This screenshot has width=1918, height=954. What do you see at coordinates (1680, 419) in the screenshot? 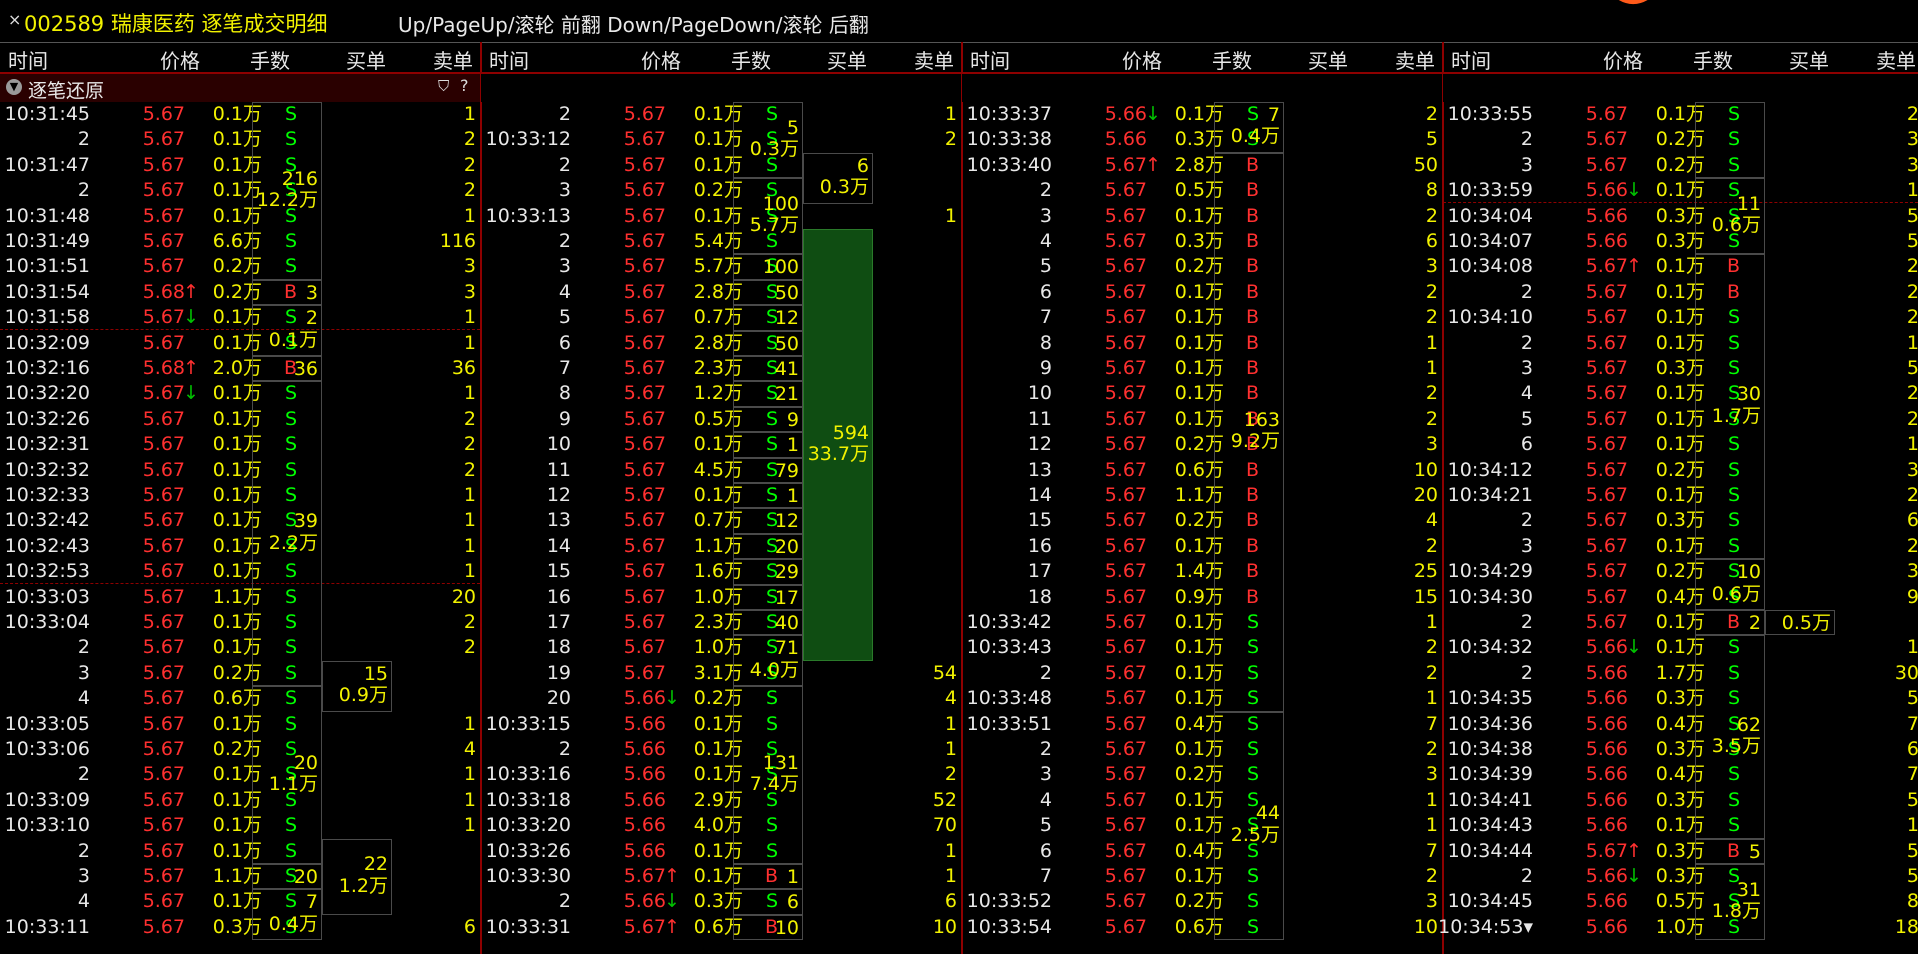
I see `table-row: 5 5.67 0.1万 S 2` at bounding box center [1680, 419].